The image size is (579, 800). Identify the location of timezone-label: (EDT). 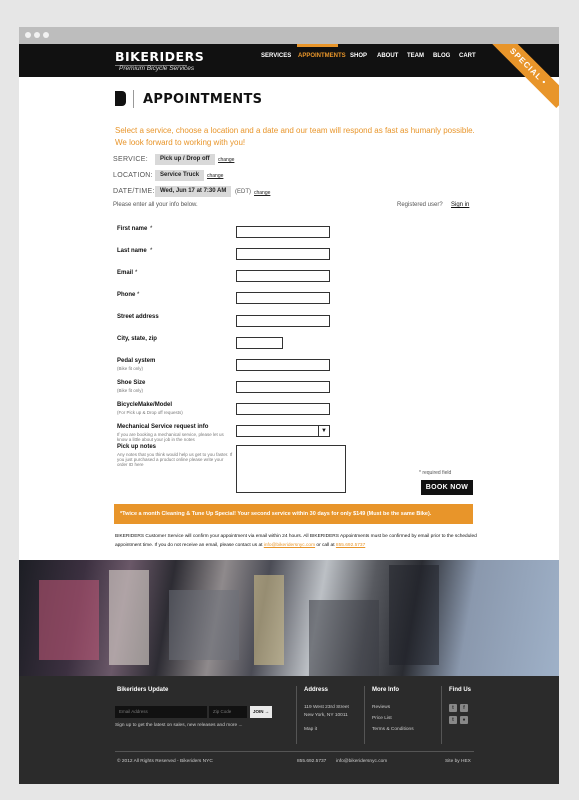
(243, 192).